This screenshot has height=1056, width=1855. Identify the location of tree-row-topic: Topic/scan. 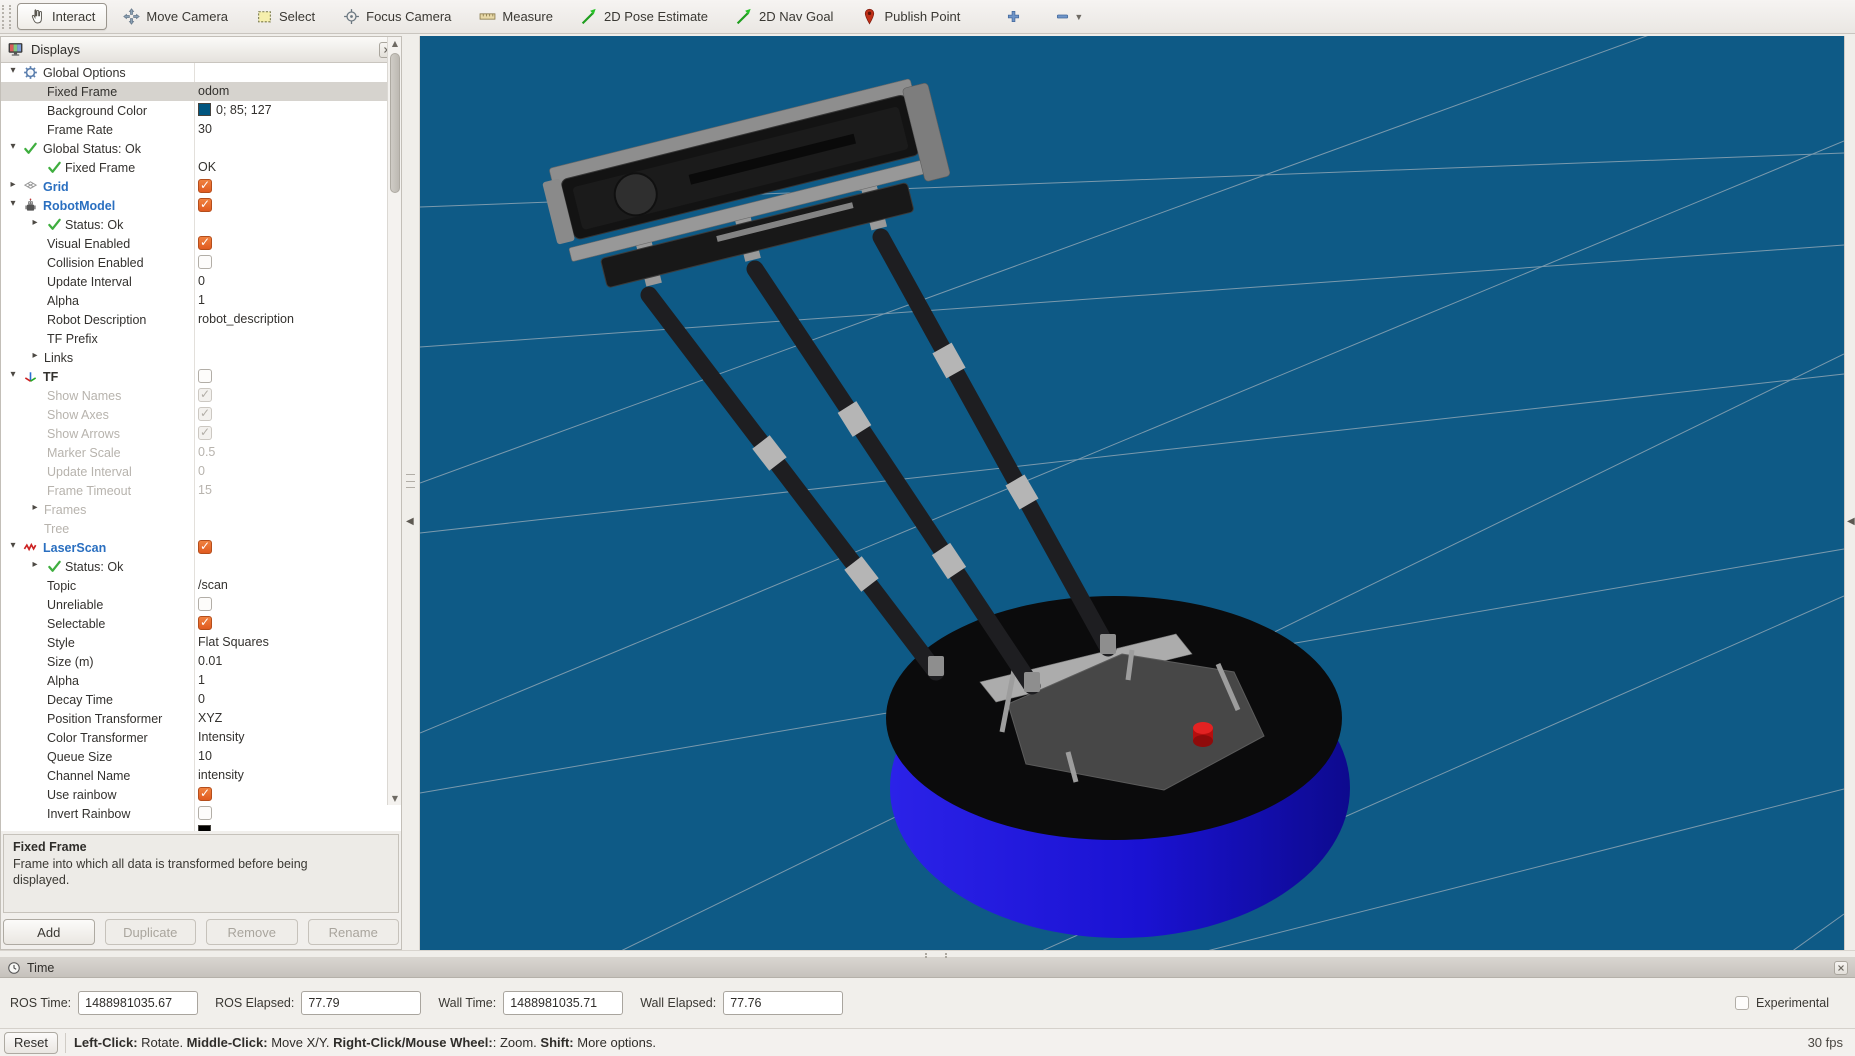
(201, 585).